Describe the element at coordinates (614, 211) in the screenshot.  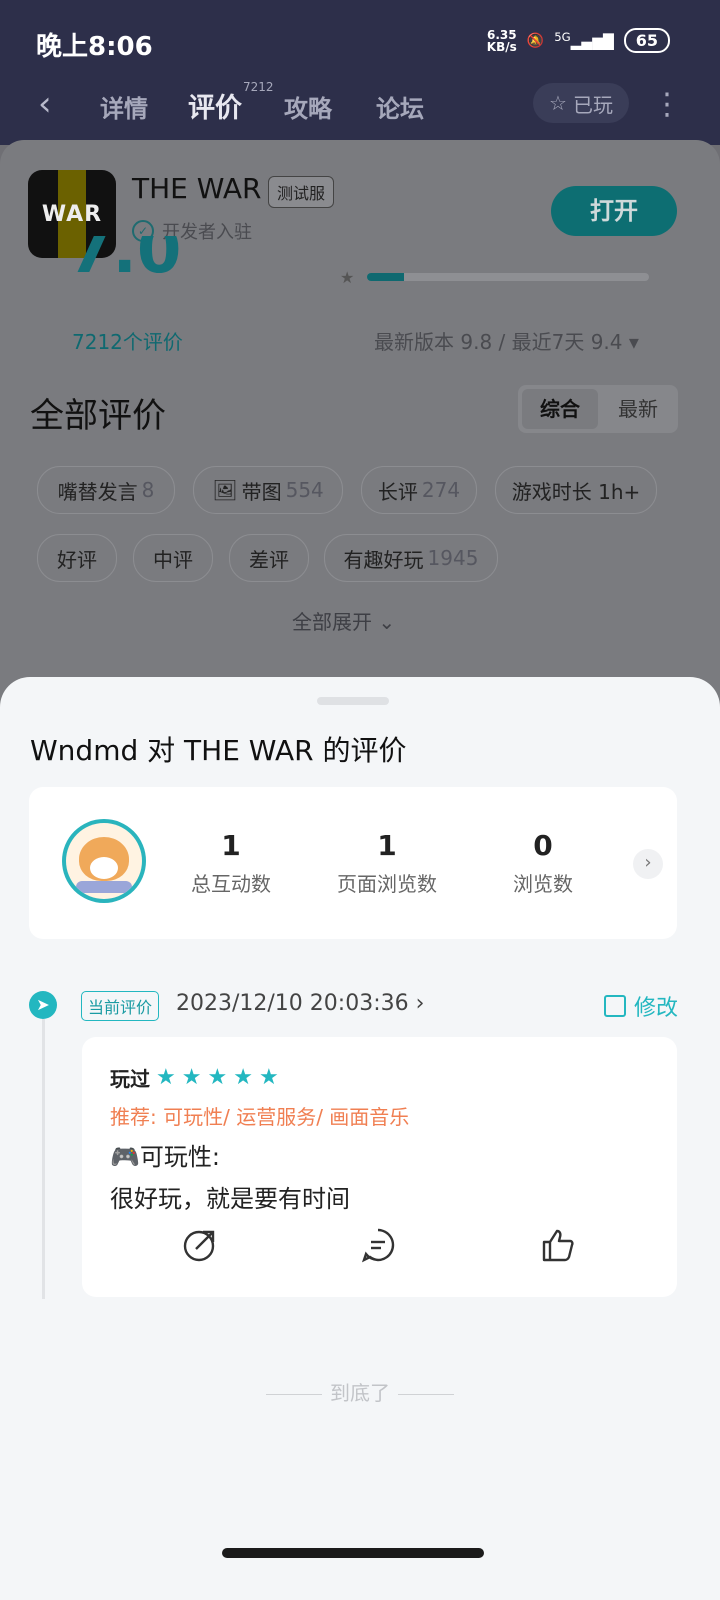
I see `open-button: 打开` at that location.